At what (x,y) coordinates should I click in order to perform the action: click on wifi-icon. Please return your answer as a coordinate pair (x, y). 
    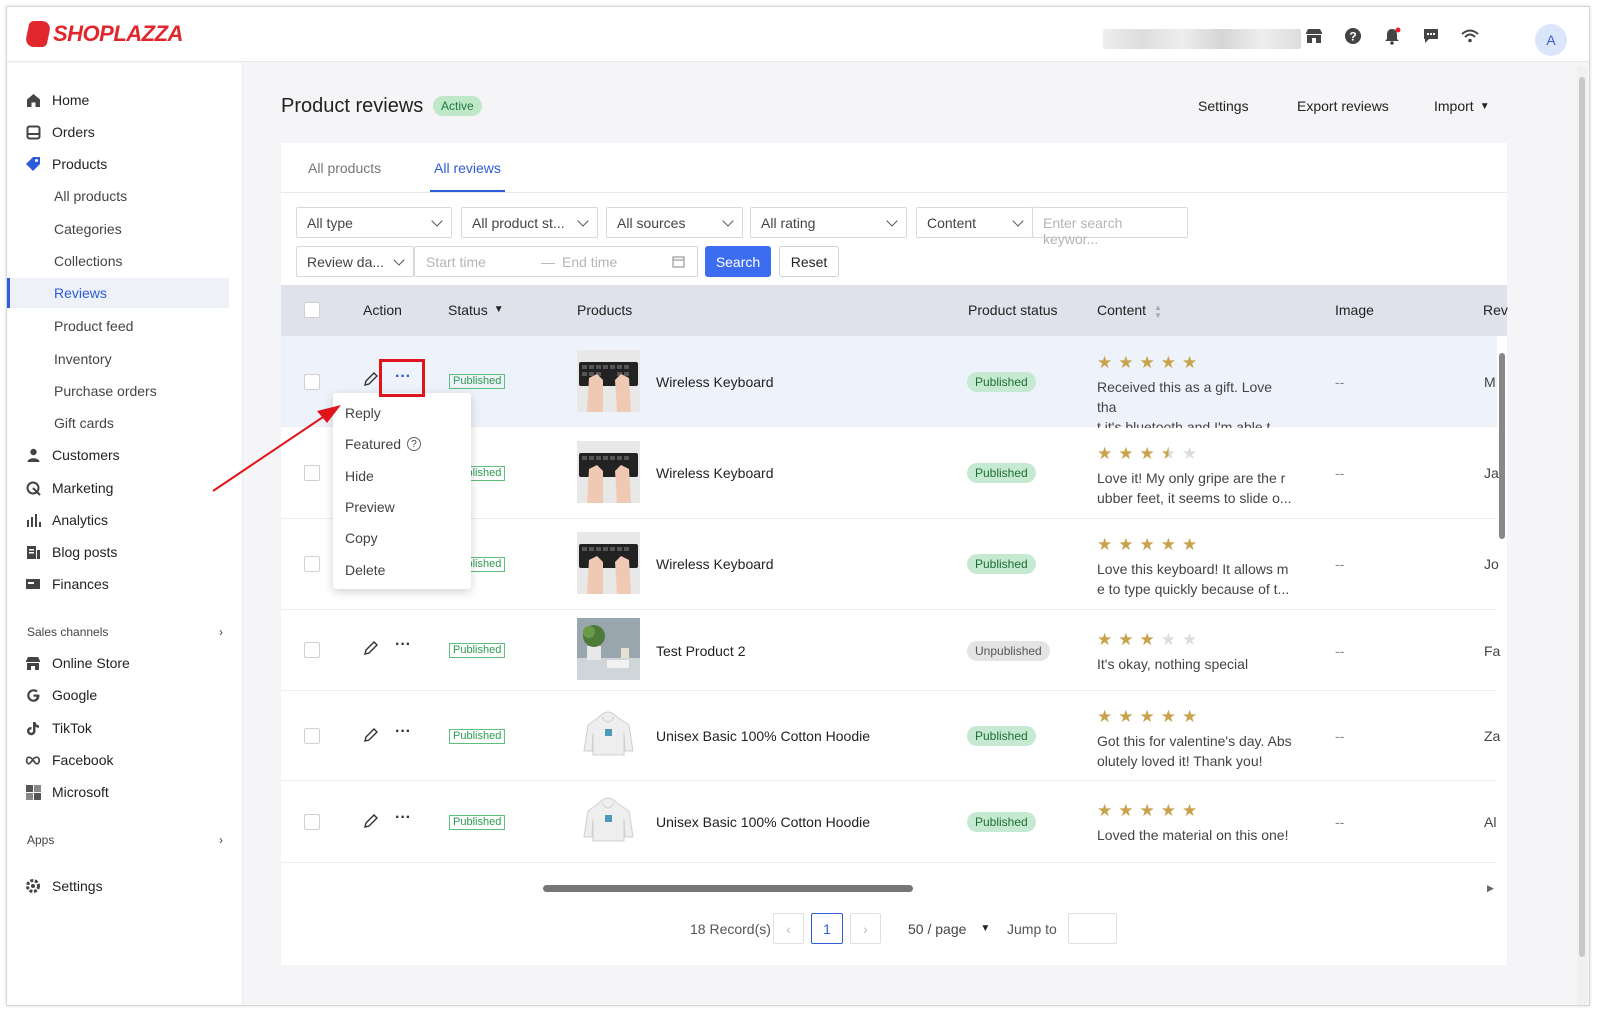
    Looking at the image, I should click on (1470, 36).